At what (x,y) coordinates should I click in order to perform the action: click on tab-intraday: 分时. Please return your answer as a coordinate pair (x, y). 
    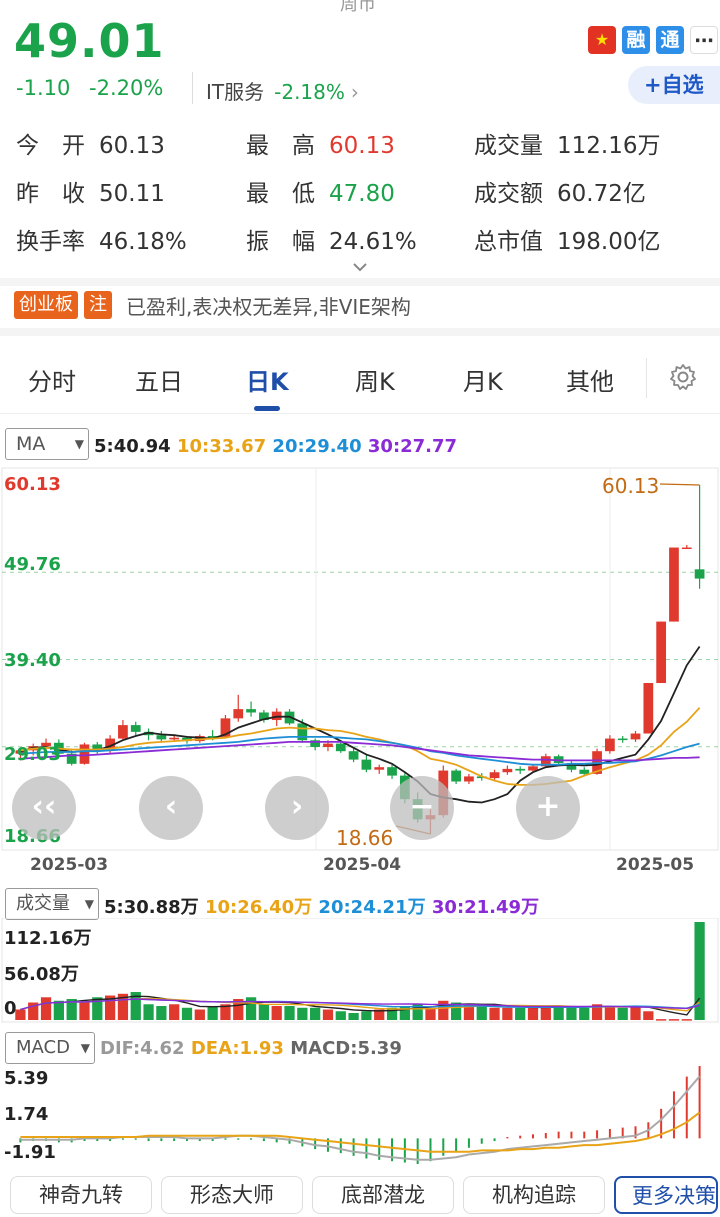
    Looking at the image, I should click on (52, 379).